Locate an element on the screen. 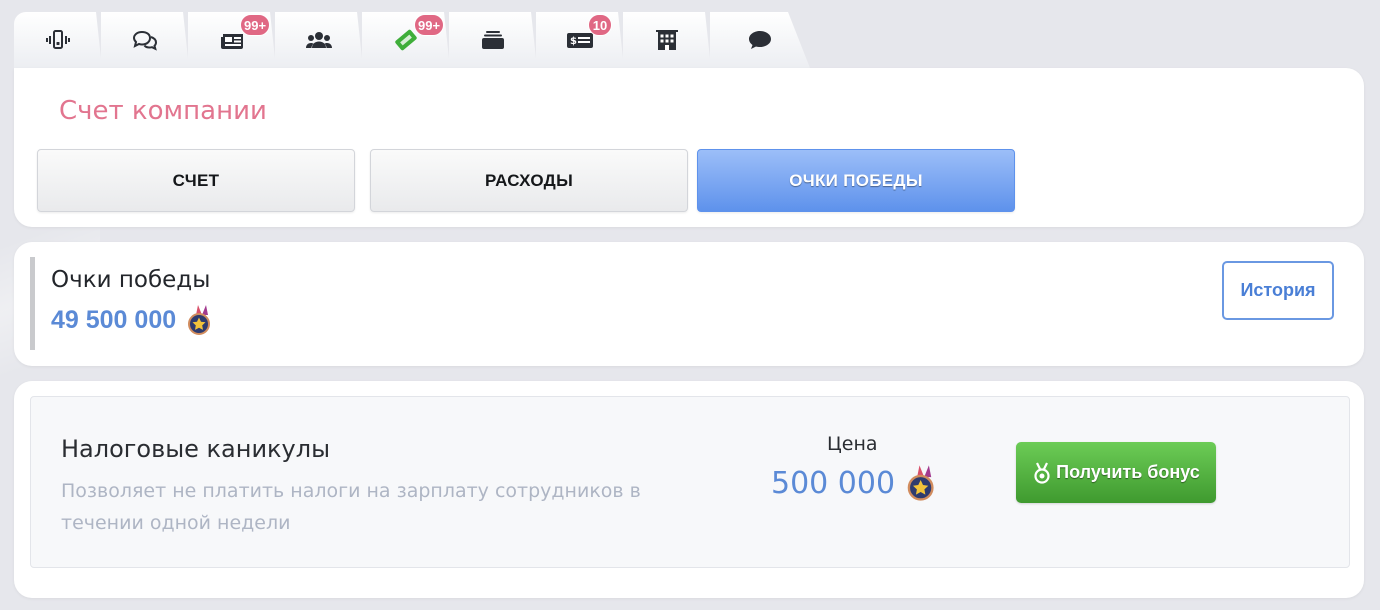 Image resolution: width=1380 pixels, height=610 pixels. points-value-row: 49 500 000 is located at coordinates (134, 320).